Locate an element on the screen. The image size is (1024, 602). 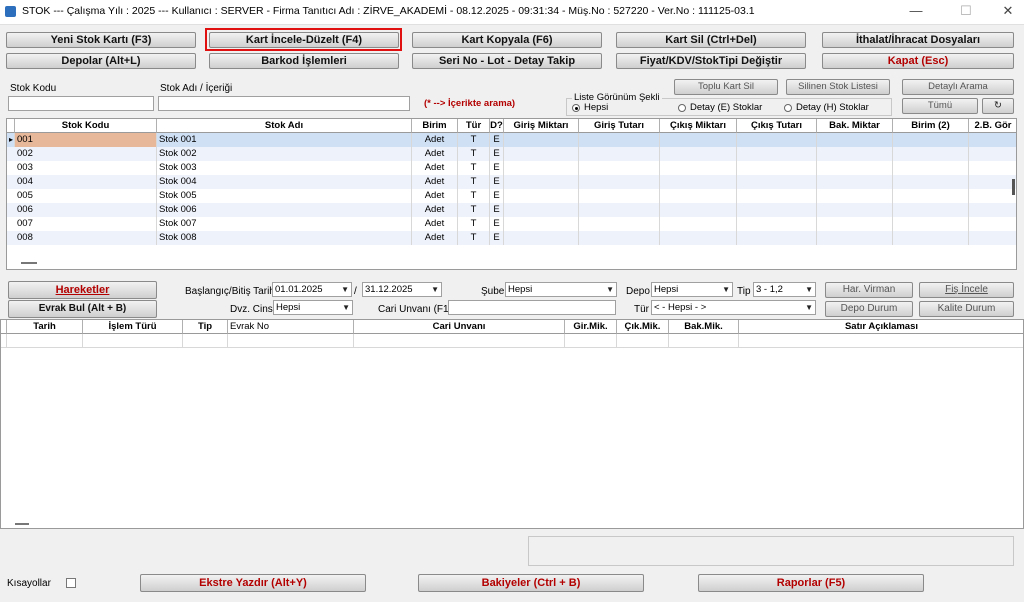
table-cell: 007 is located at coordinates (86, 224).